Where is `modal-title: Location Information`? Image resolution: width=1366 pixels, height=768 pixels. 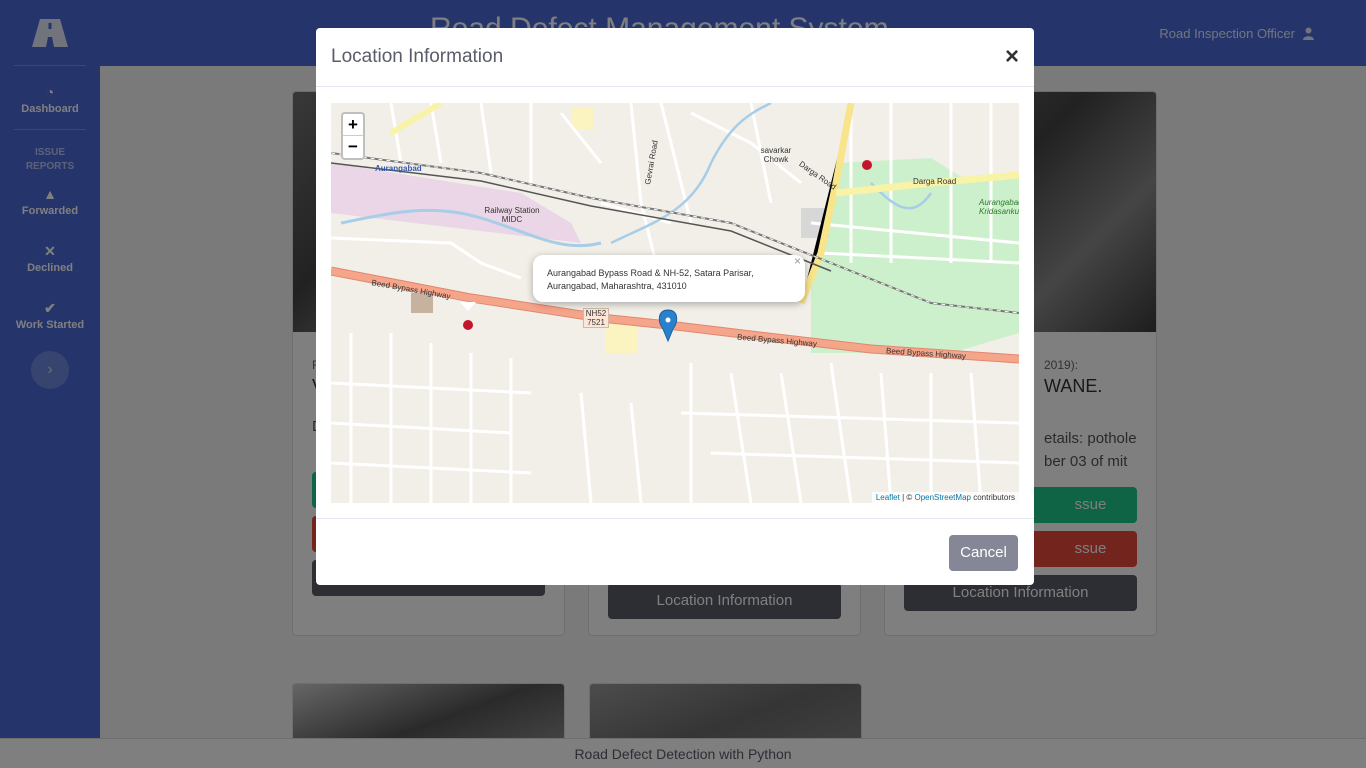
modal-title: Location Information is located at coordinates (417, 56).